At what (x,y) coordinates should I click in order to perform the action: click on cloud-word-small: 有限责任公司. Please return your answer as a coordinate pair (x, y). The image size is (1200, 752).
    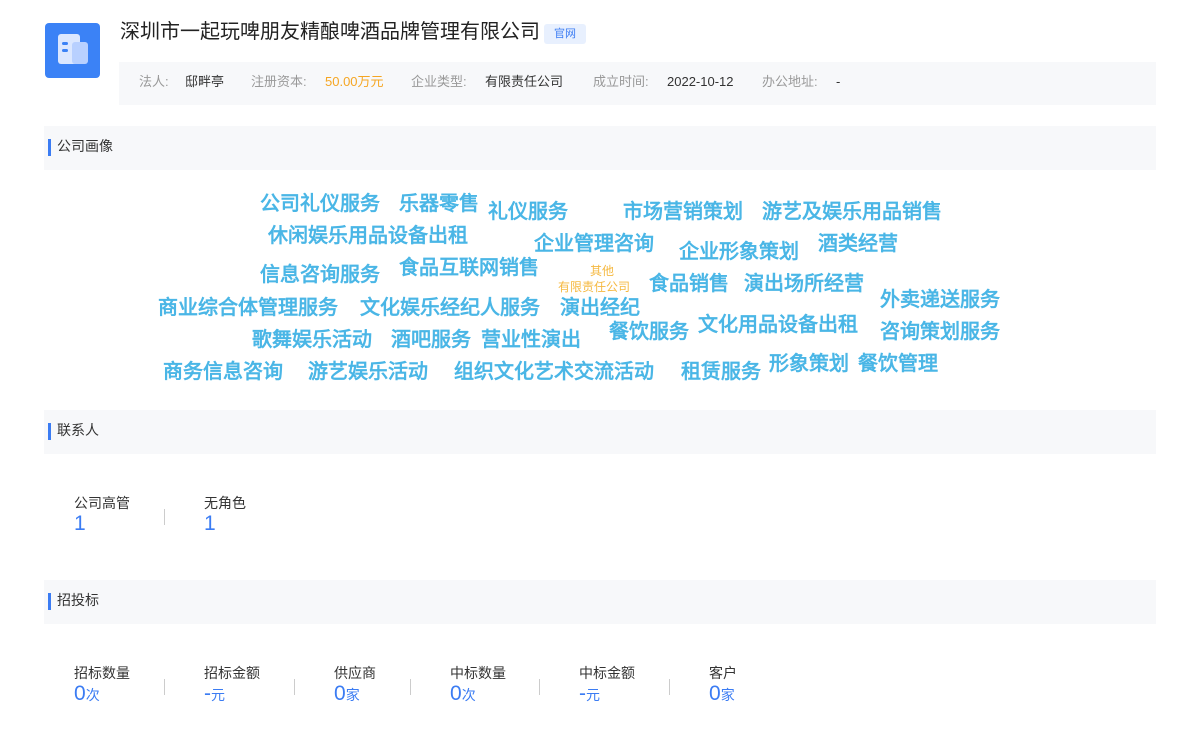
    Looking at the image, I should click on (594, 287).